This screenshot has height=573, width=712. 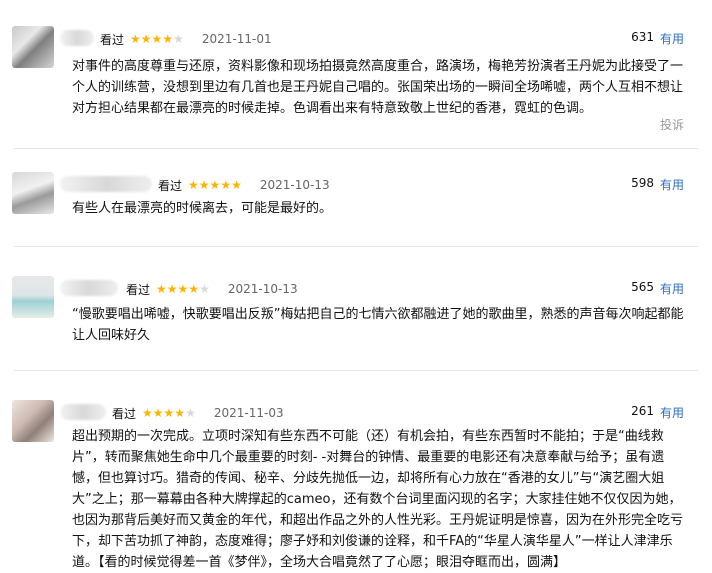 I want to click on useful-count: 261, so click(x=642, y=411).